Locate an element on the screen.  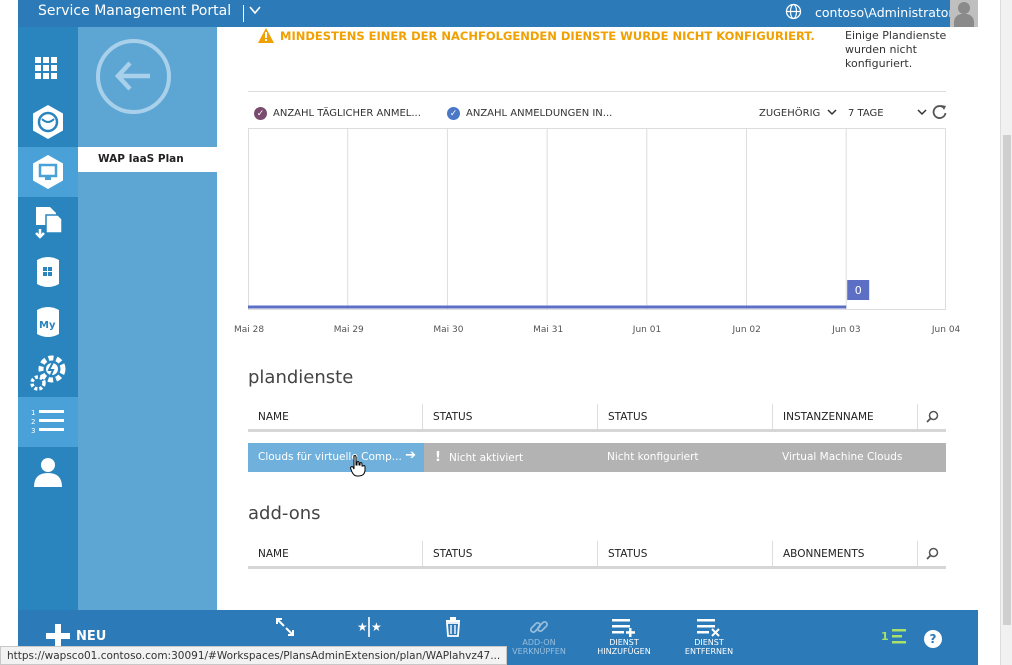
addons-table-header: NAME STATUS STATUS ABONNEMENTS is located at coordinates (597, 555).